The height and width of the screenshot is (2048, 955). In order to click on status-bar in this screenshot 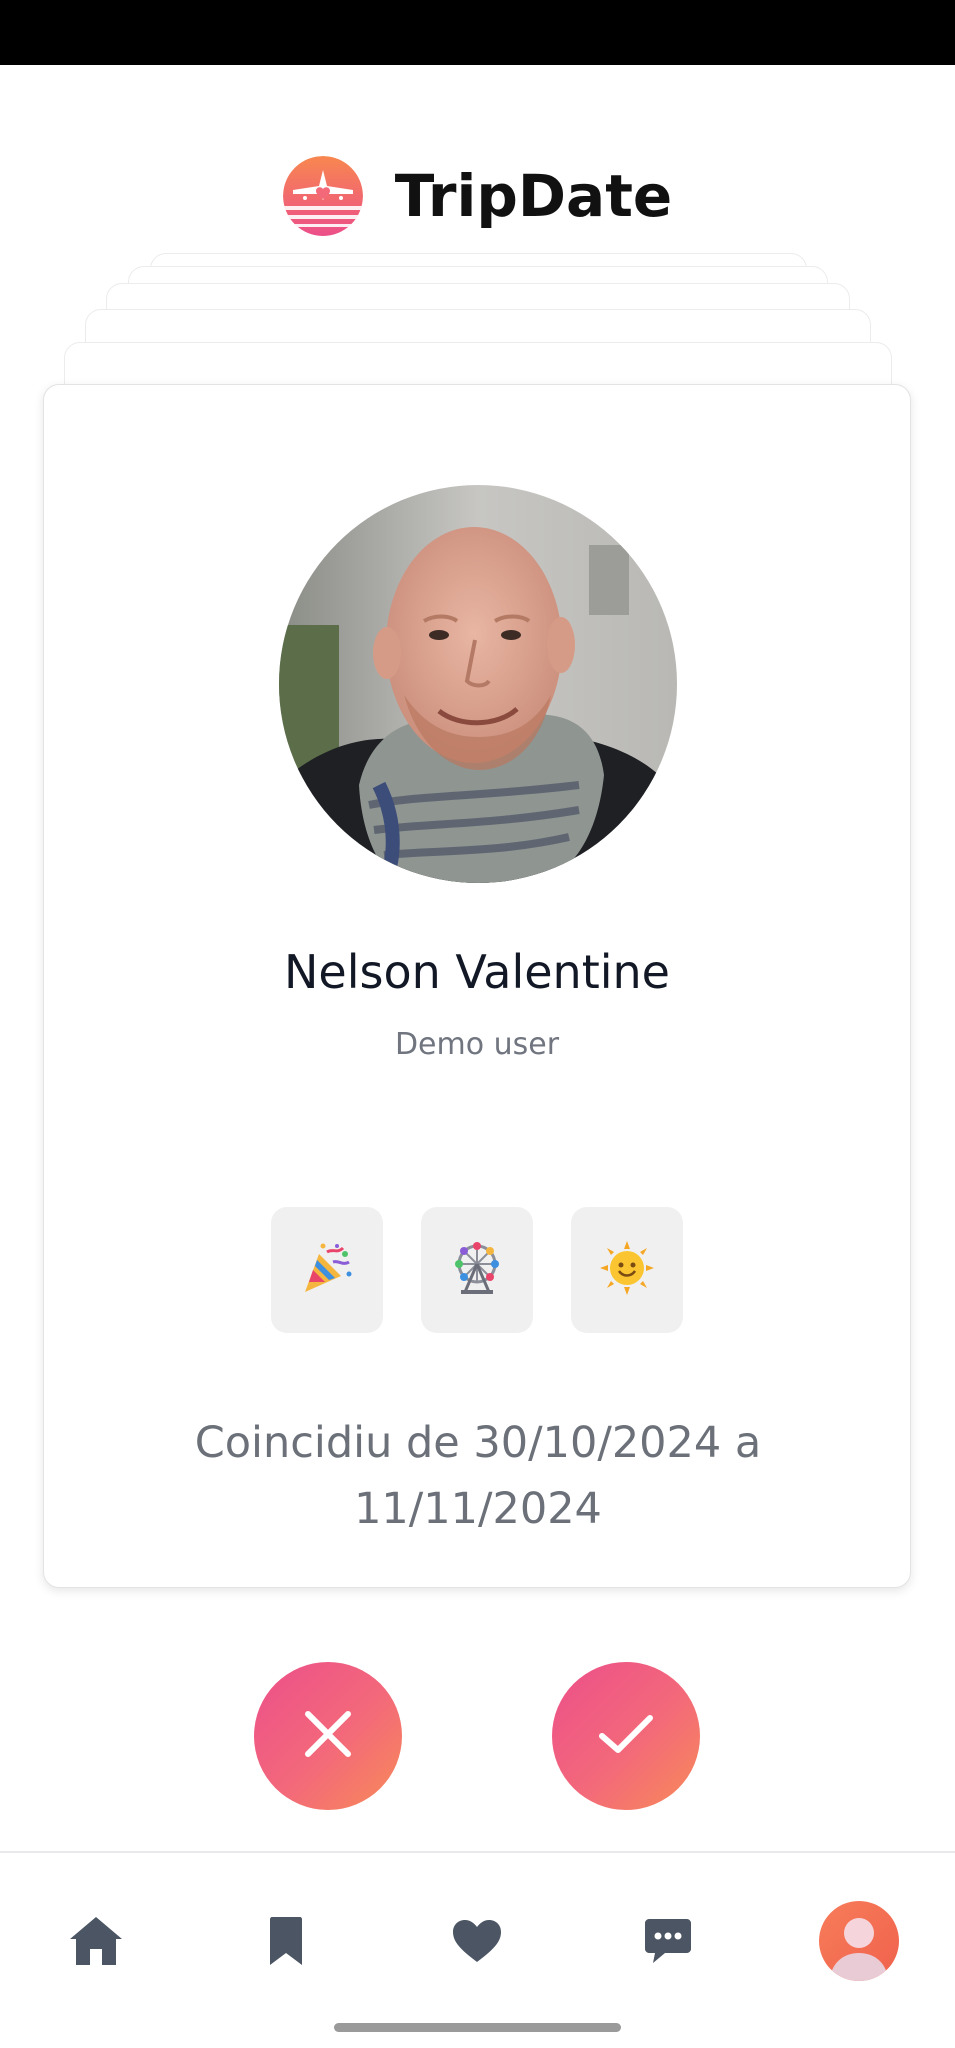, I will do `click(477, 32)`.